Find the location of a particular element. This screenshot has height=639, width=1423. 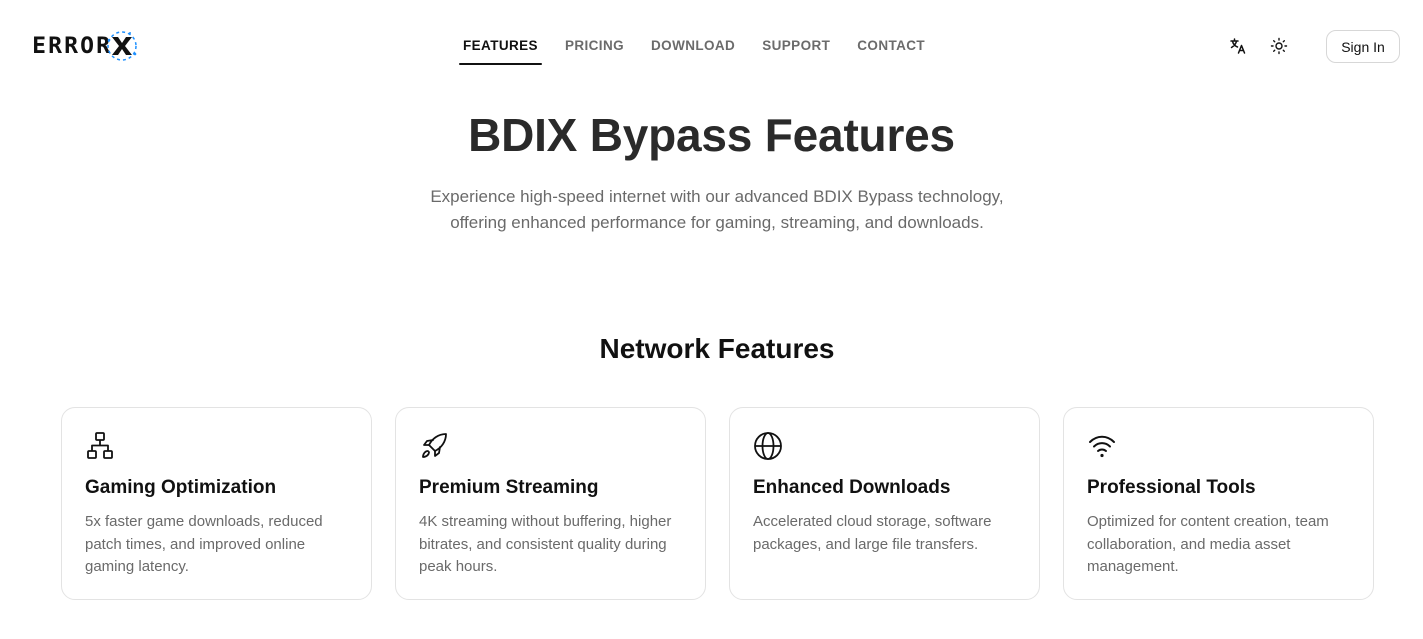

sun-icon is located at coordinates (1279, 46).